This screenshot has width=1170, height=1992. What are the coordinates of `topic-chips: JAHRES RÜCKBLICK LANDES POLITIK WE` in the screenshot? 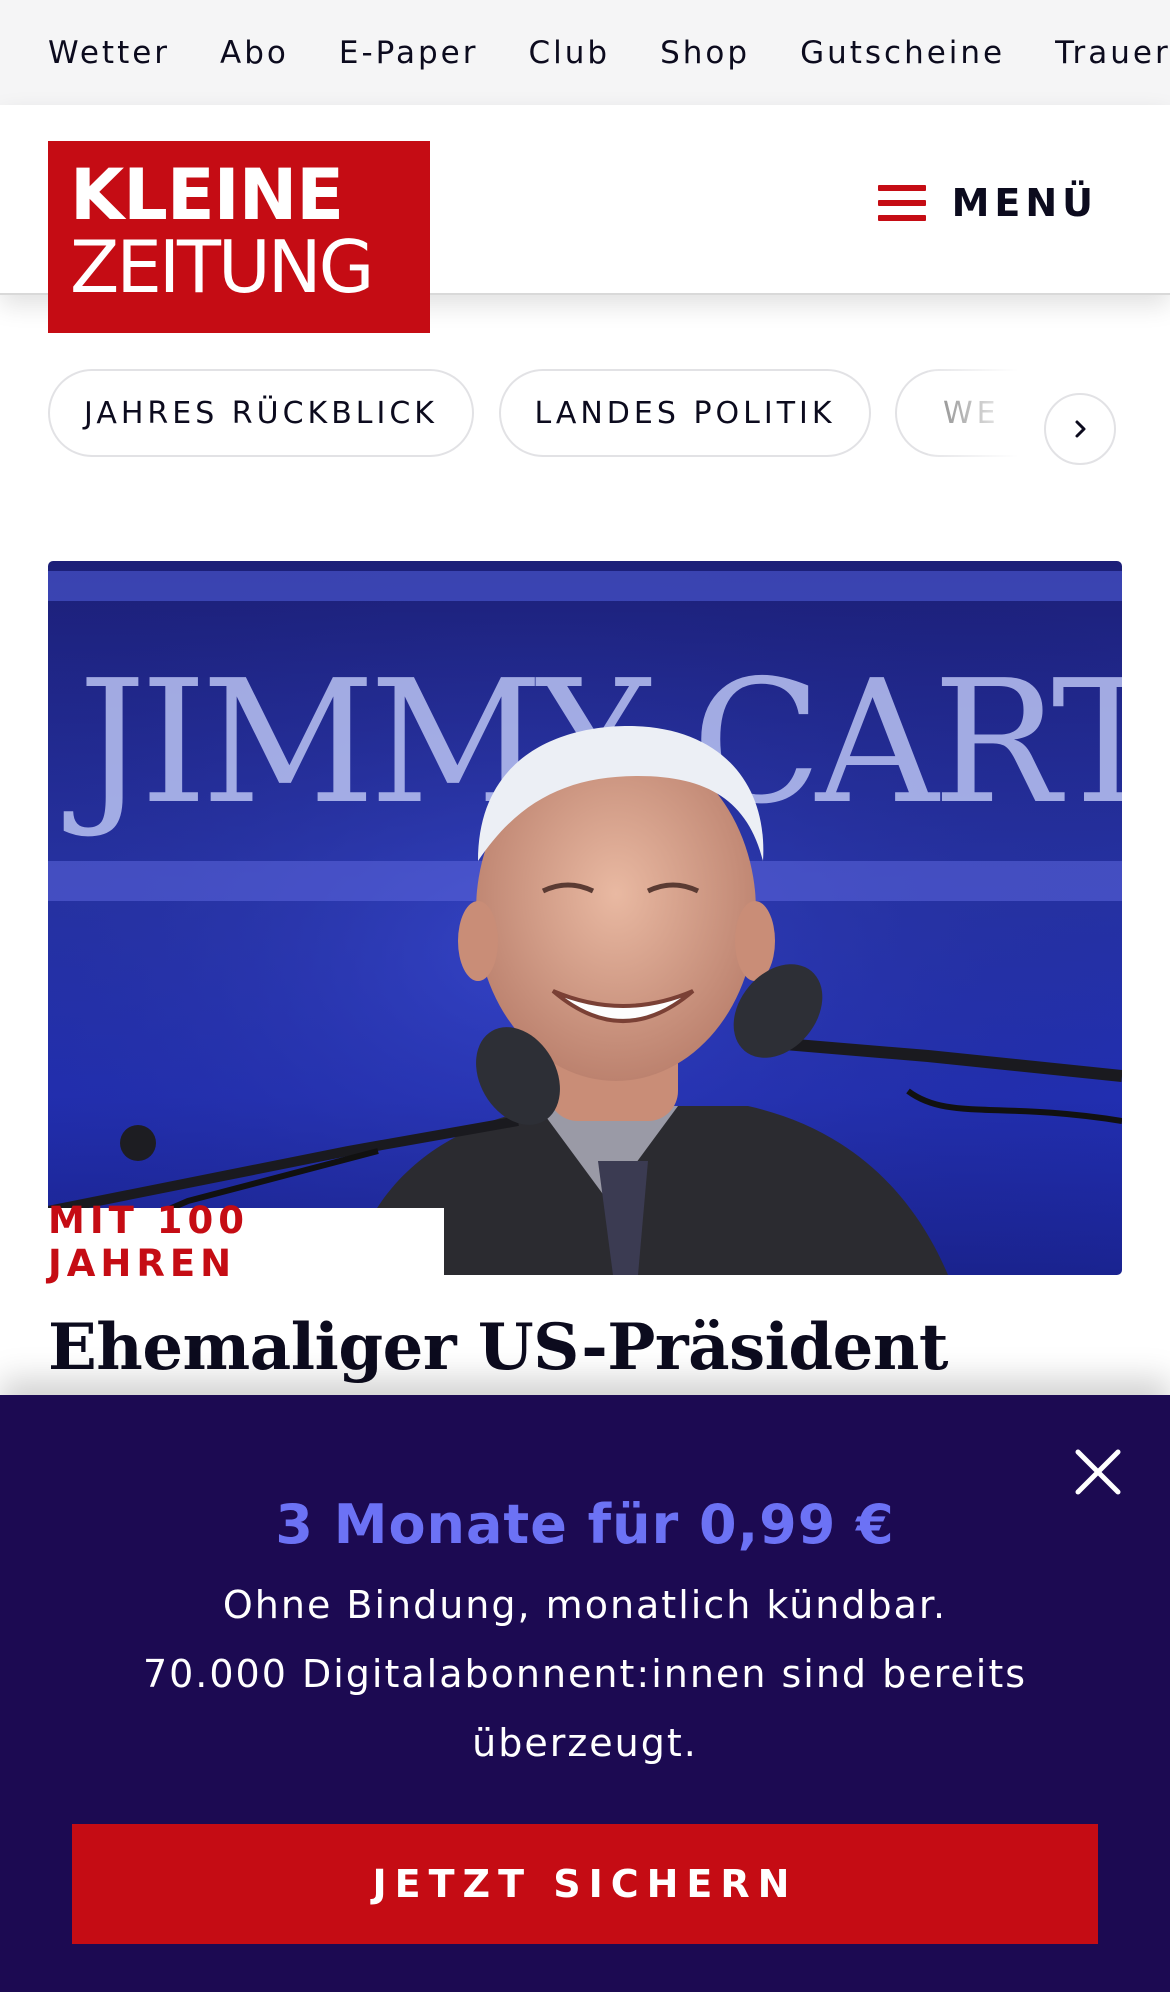 It's located at (588, 414).